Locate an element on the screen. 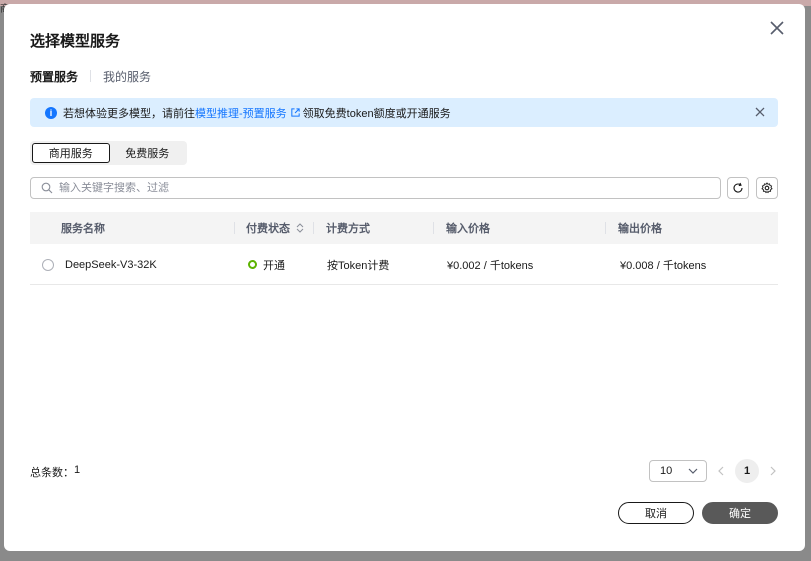  close-icon is located at coordinates (777, 28).